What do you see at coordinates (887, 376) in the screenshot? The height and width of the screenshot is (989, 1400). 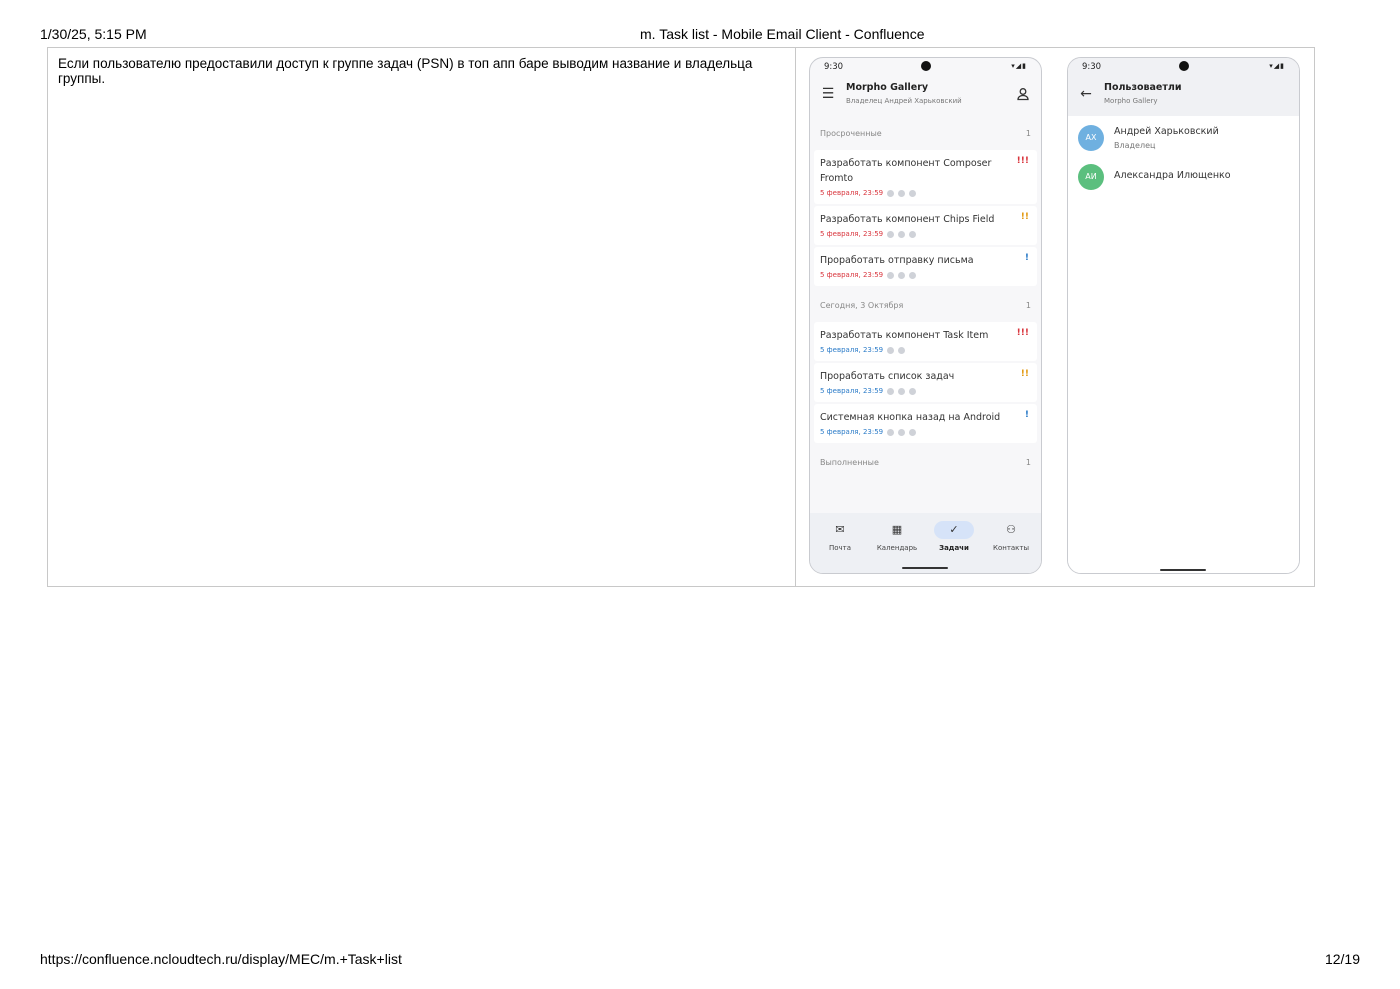 I see `task-title: Проработать список задач` at bounding box center [887, 376].